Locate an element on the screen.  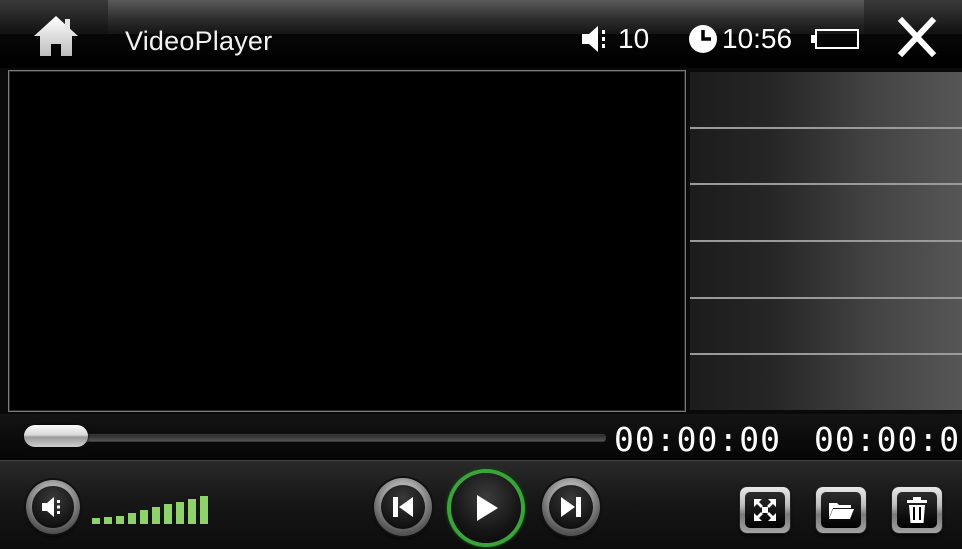
fullscreen-button is located at coordinates (765, 510).